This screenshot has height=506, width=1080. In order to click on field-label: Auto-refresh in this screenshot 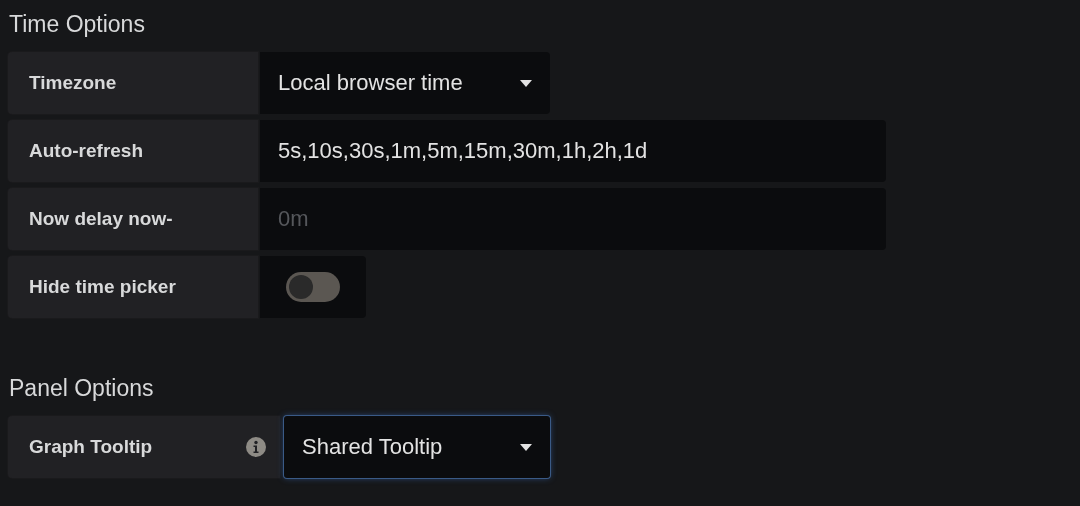, I will do `click(86, 151)`.